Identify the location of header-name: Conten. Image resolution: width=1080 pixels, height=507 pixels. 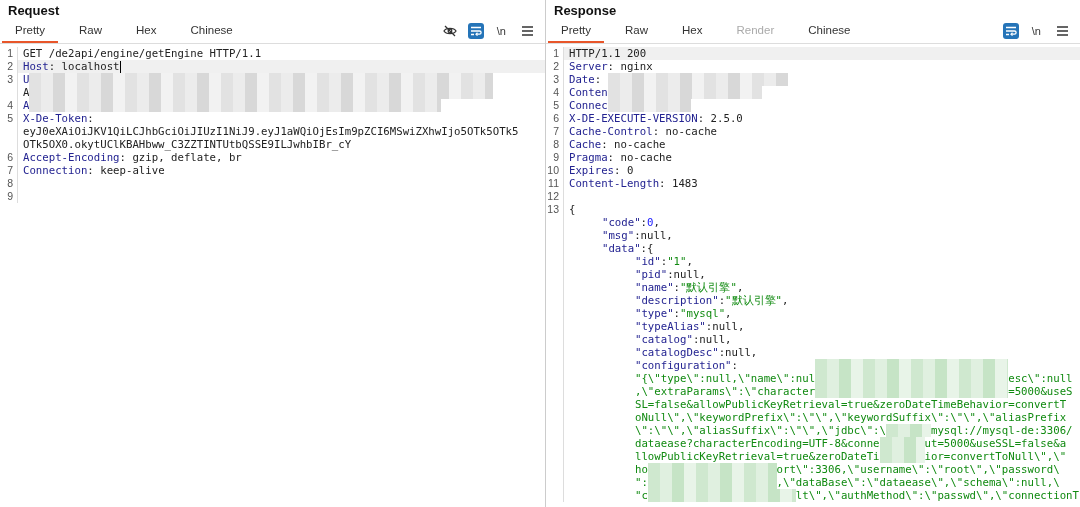
(588, 92).